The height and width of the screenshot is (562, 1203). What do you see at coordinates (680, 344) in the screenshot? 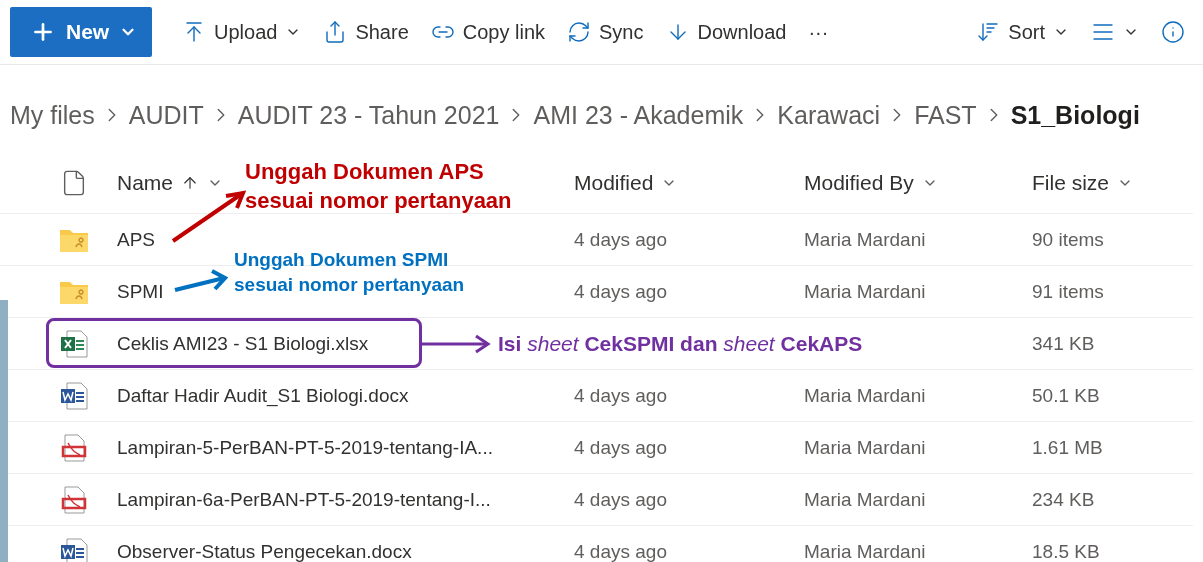
I see `annotation-text: Isi sheet CekSPMI dan sheet CekAPS` at bounding box center [680, 344].